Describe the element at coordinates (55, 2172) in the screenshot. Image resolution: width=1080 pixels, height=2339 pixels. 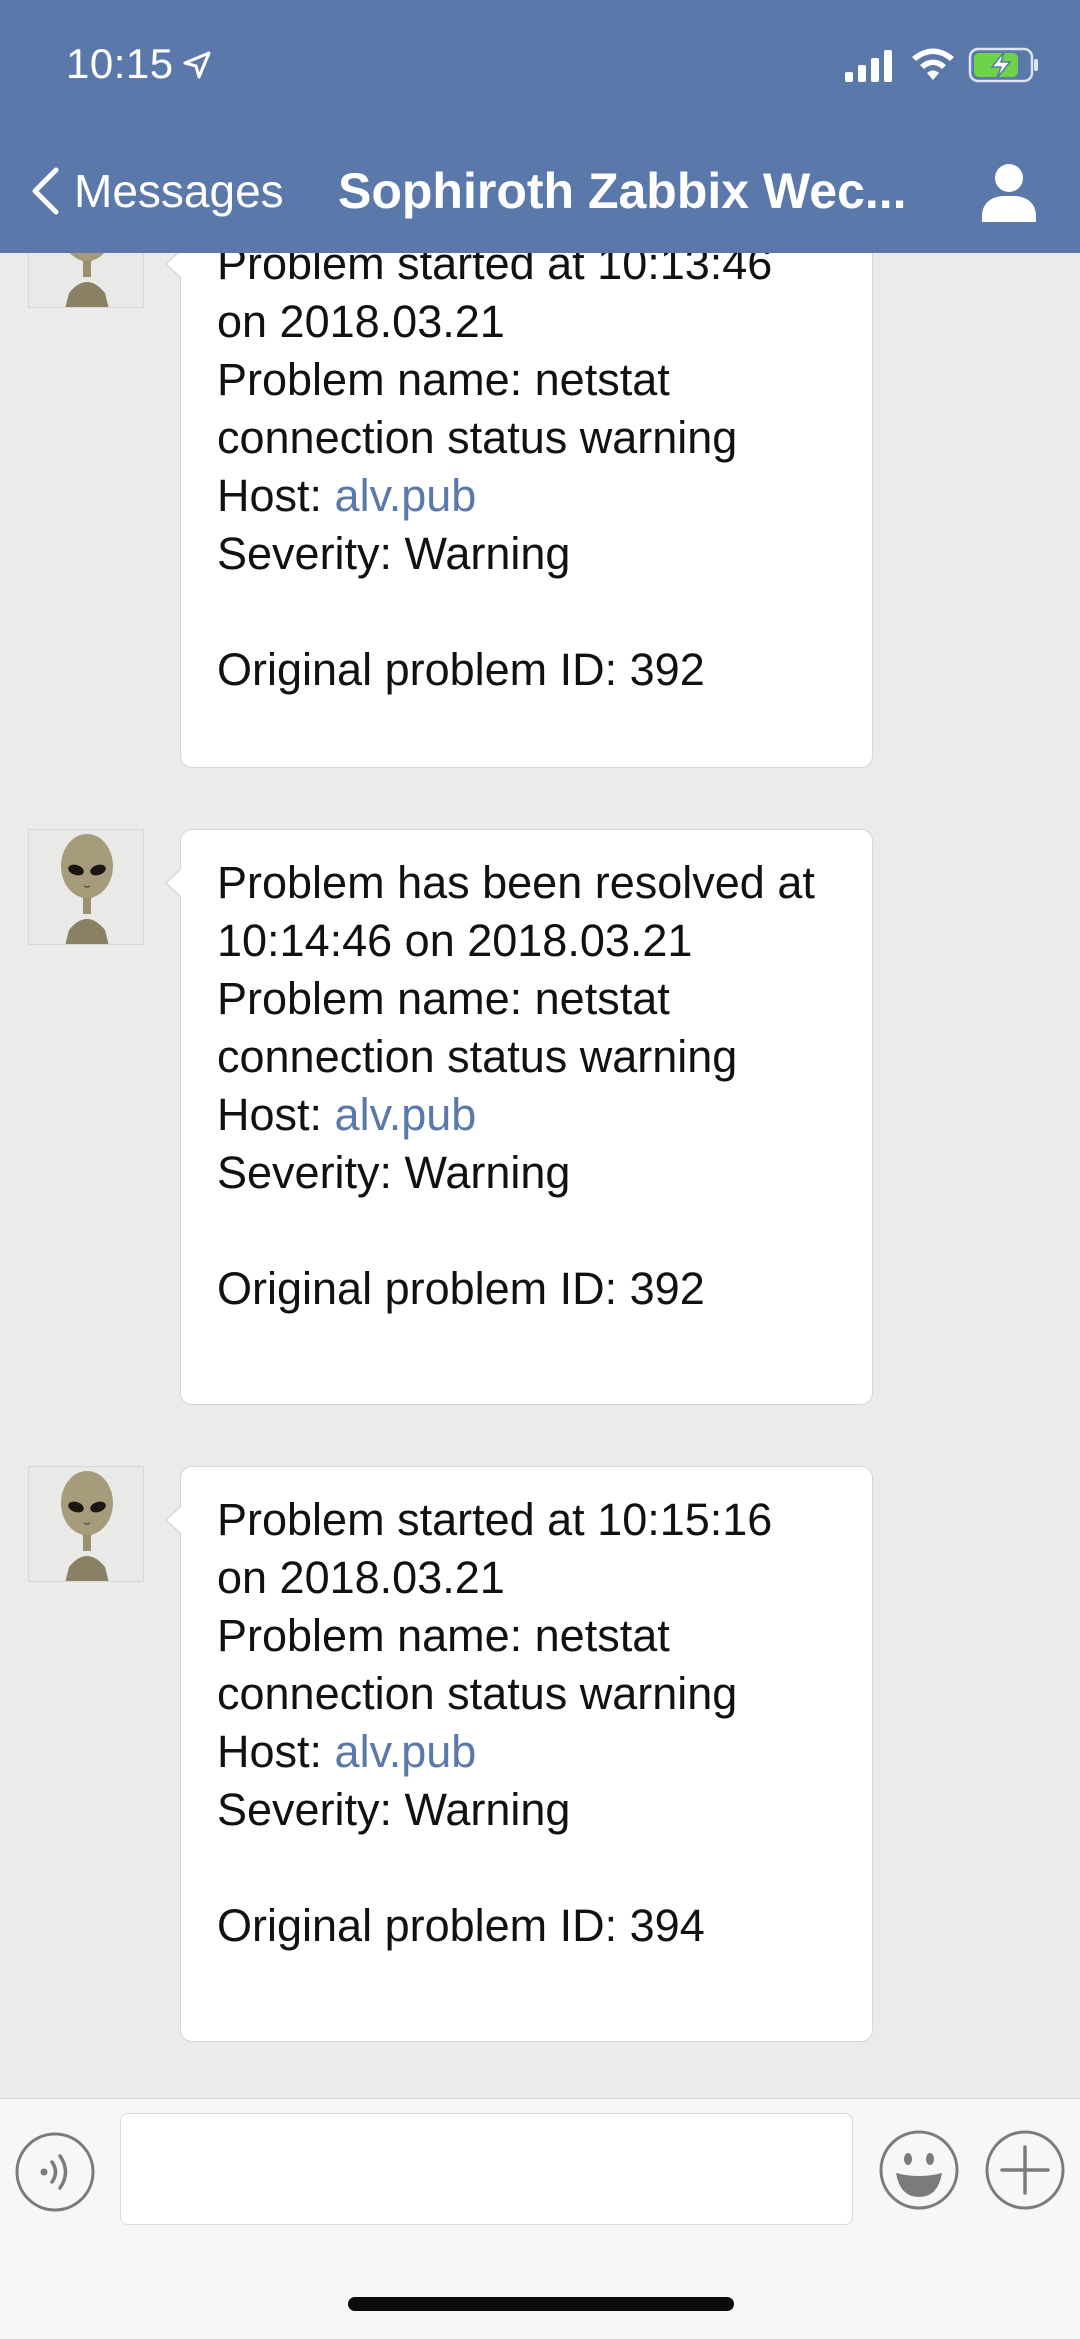
I see `voice-icon` at that location.